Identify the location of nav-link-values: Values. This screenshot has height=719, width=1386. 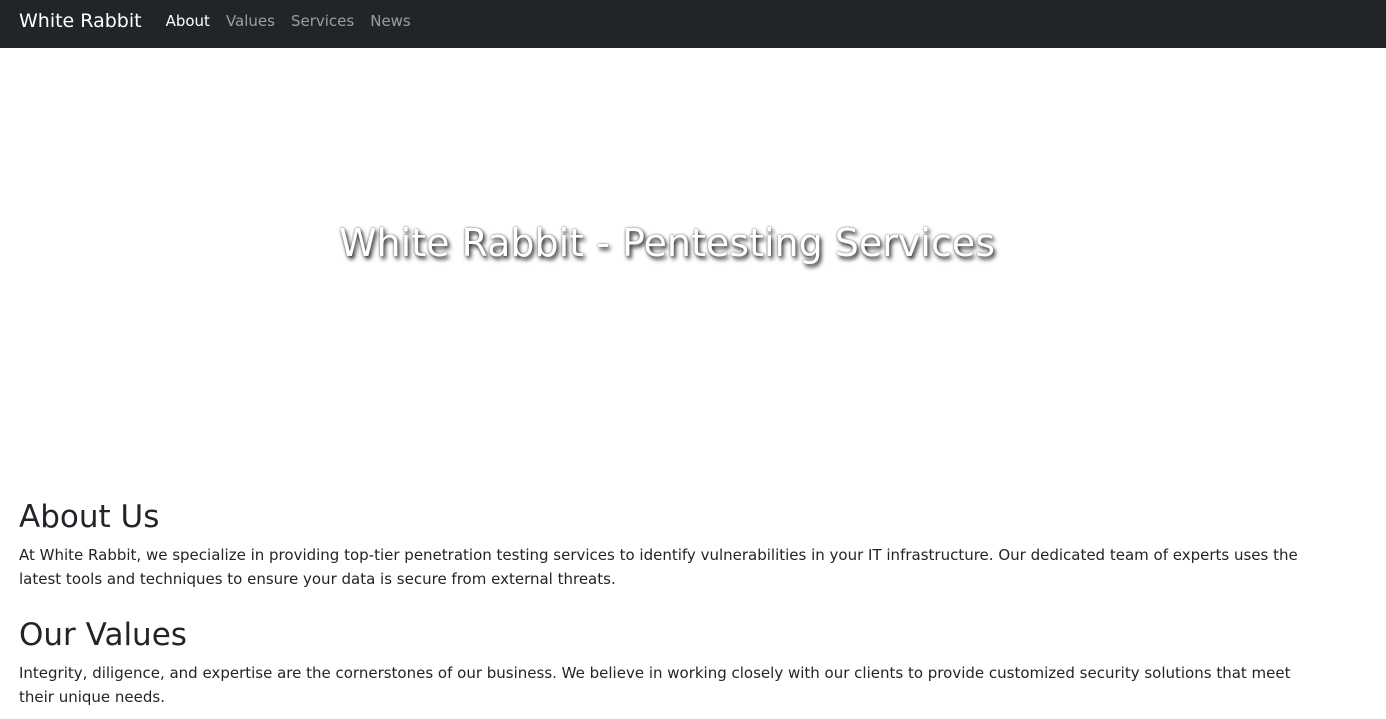
(250, 21).